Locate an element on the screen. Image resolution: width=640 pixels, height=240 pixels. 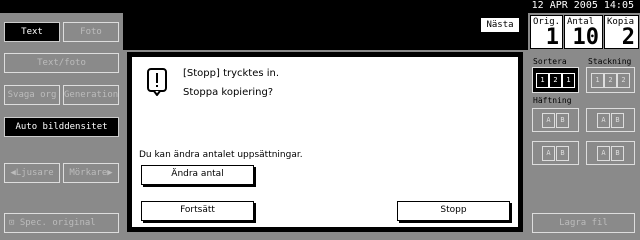
originals-value: 1 is located at coordinates (552, 37).